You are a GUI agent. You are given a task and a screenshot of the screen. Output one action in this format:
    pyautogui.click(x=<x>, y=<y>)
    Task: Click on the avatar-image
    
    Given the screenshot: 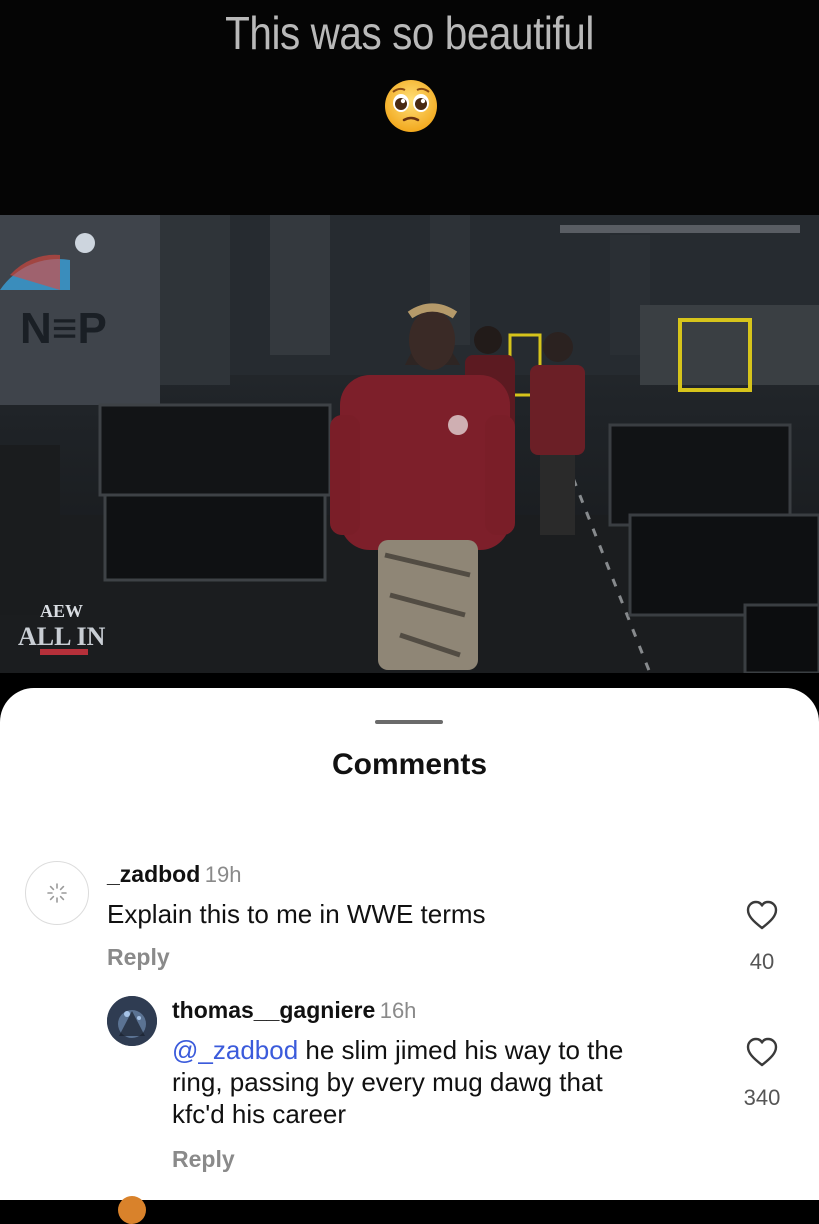 What is the action you would take?
    pyautogui.click(x=132, y=1021)
    